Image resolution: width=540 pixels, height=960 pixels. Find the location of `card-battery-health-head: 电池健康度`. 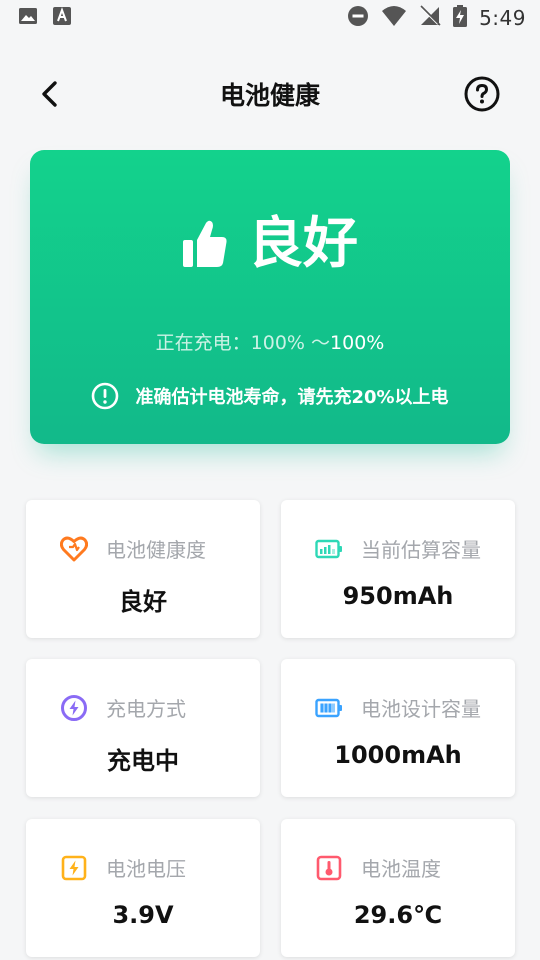

card-battery-health-head: 电池健康度 is located at coordinates (133, 548).